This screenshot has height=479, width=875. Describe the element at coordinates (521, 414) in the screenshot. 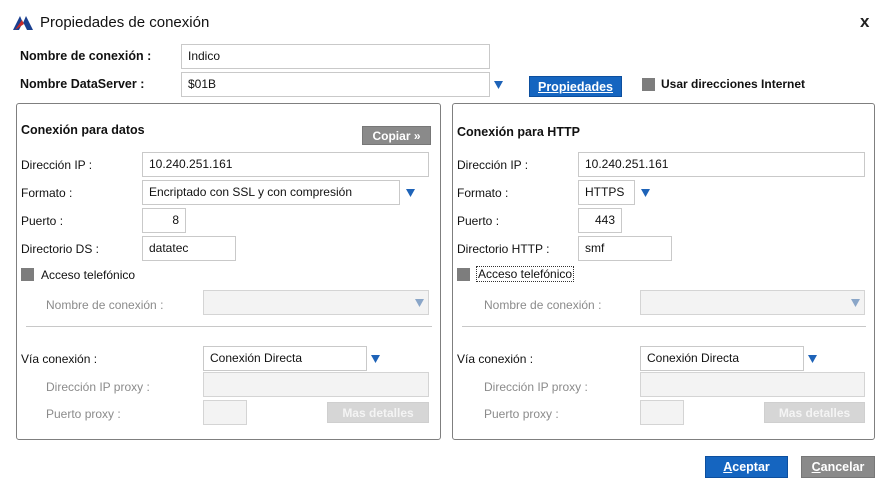

I see `http-proxy-port-label: Puerto proxy :` at that location.